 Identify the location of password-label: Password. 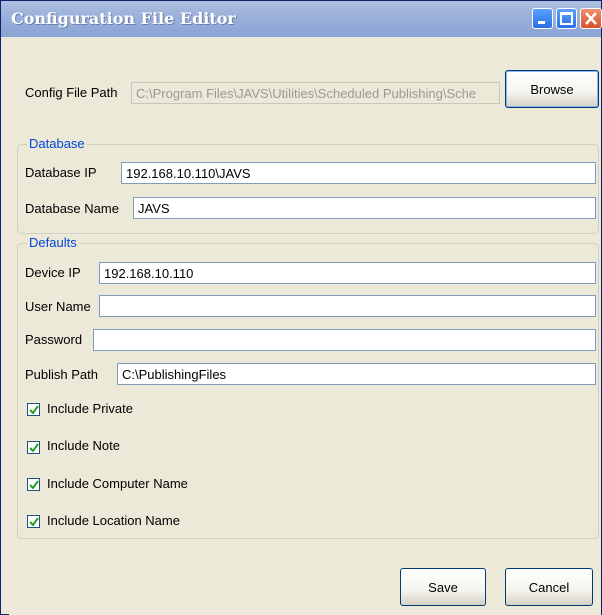
(54, 339).